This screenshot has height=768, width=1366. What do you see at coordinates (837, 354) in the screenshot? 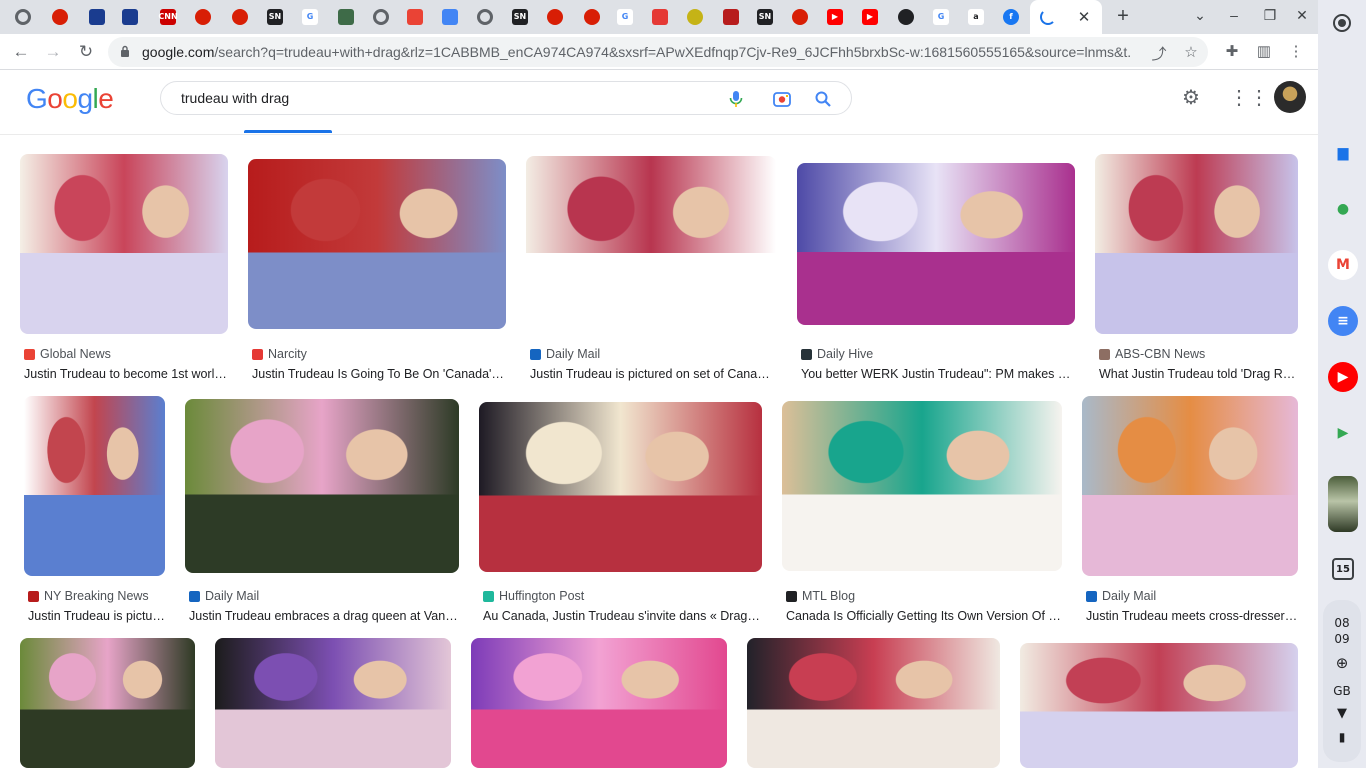
I see `result-source: Daily Hive` at bounding box center [837, 354].